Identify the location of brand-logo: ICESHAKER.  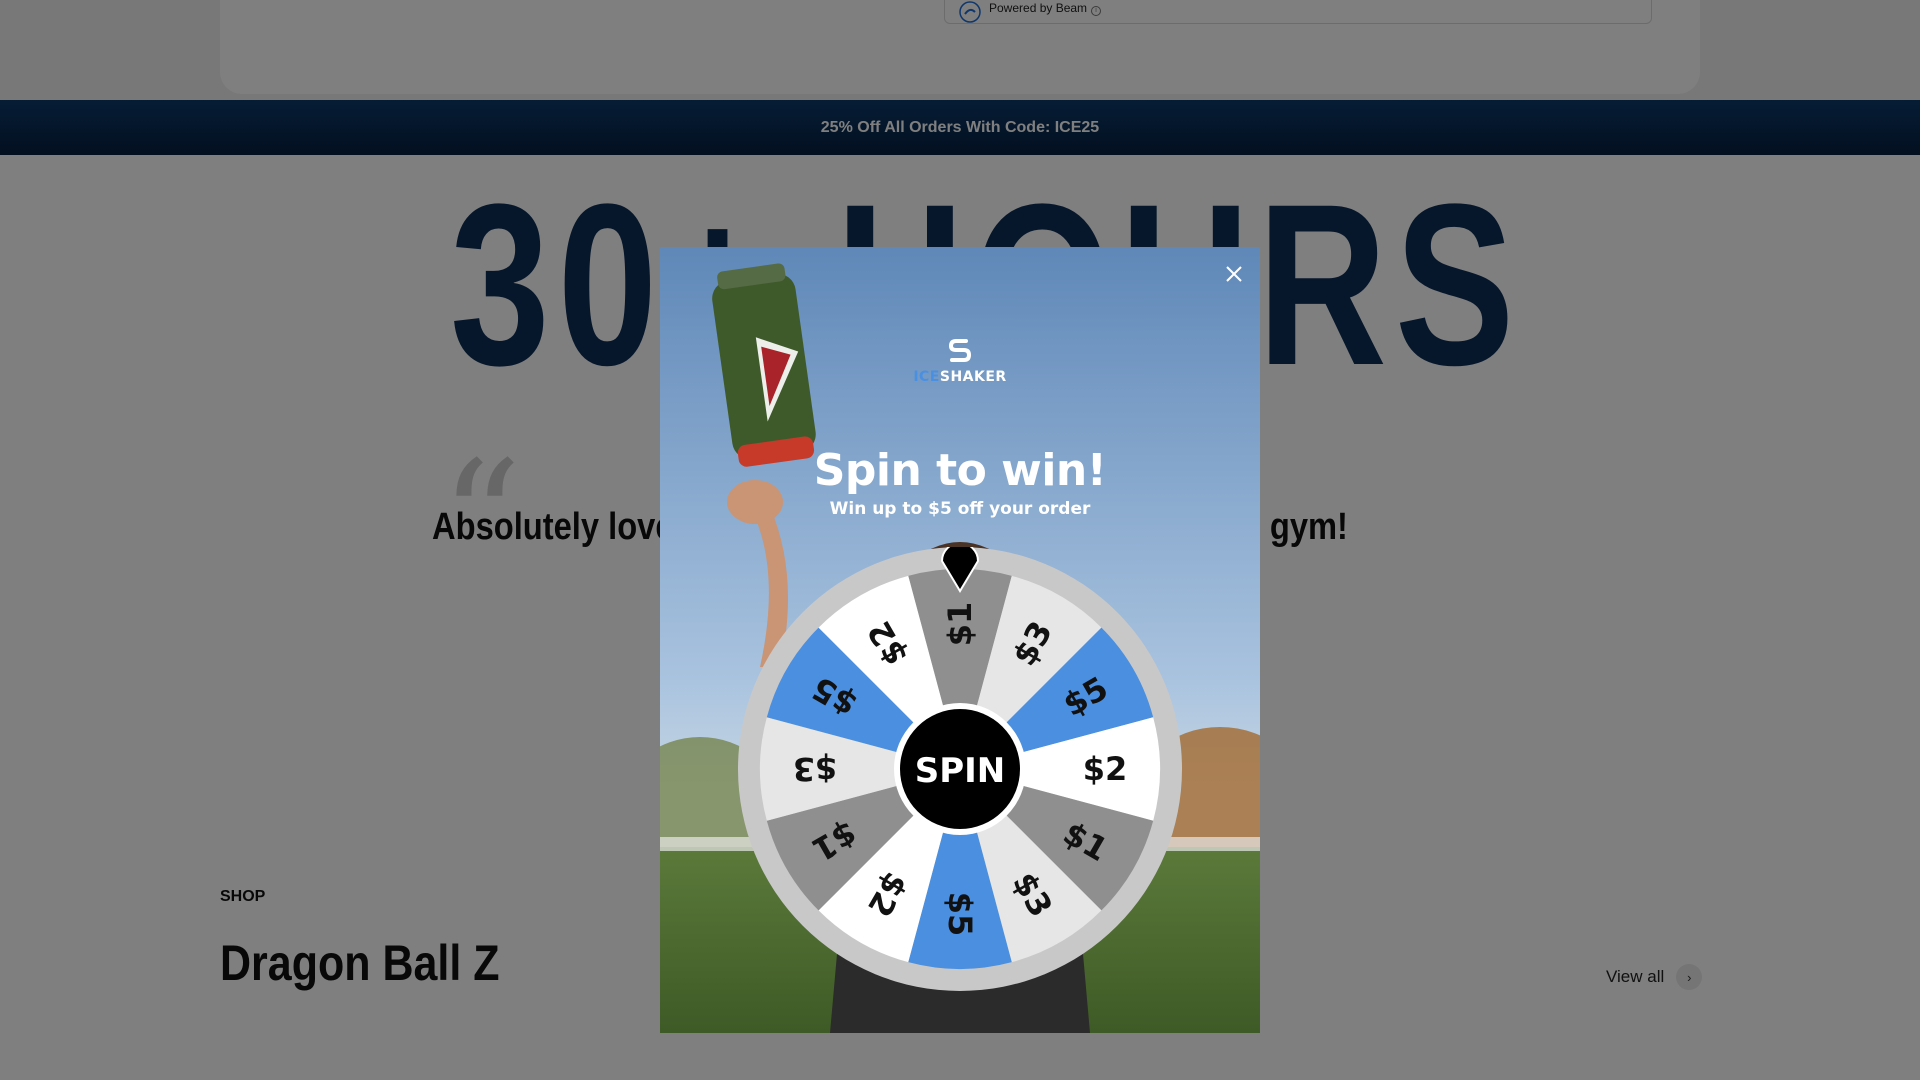
(960, 362).